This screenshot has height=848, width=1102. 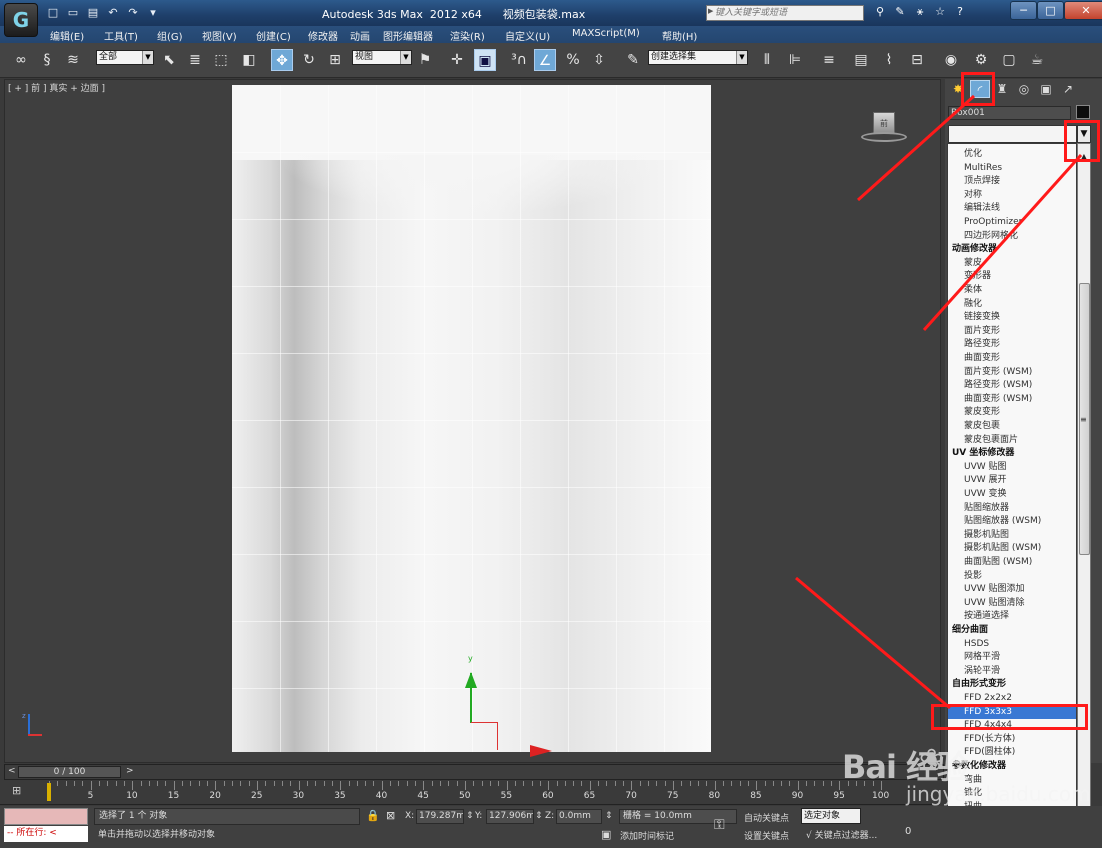 What do you see at coordinates (829, 60) in the screenshot?
I see `layer-manager-icon: ≡` at bounding box center [829, 60].